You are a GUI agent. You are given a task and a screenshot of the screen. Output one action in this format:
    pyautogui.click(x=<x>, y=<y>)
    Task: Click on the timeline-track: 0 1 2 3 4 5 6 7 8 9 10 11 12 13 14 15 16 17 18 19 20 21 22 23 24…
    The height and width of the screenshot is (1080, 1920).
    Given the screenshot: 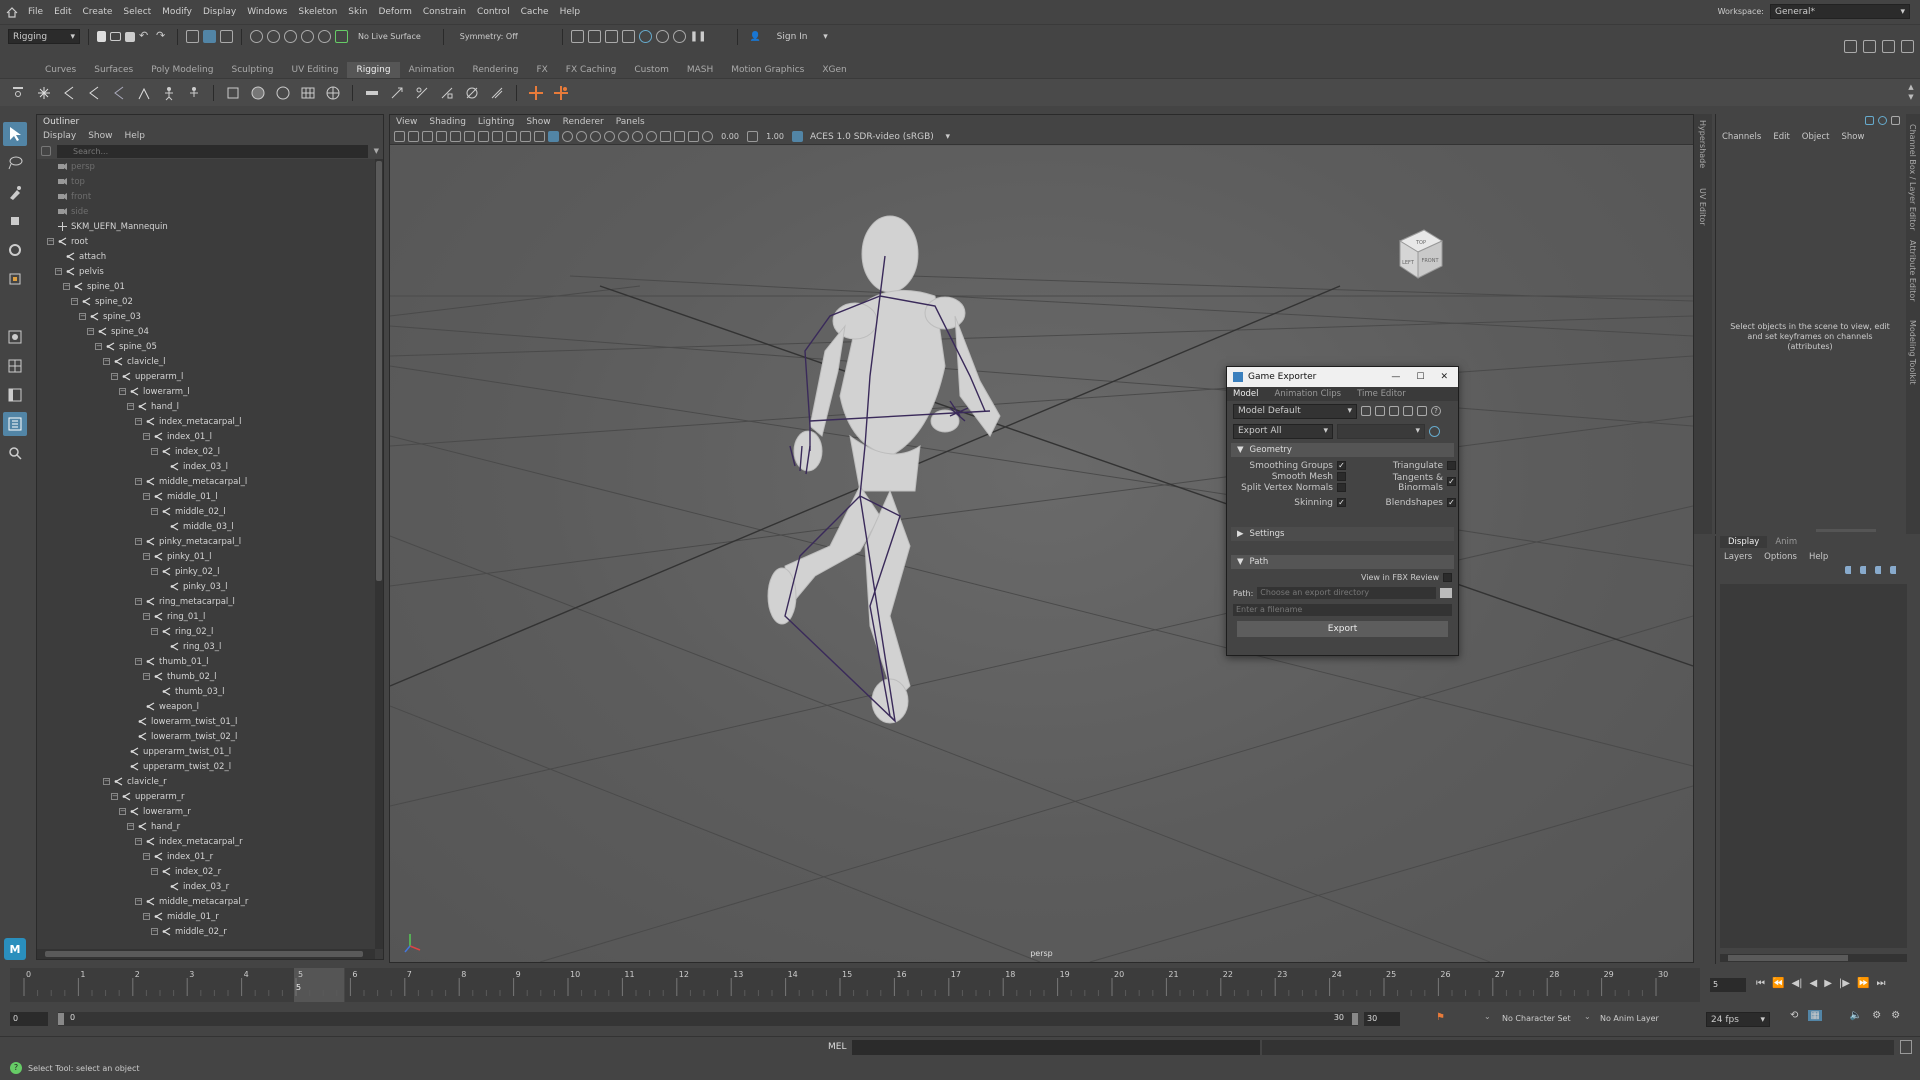 What is the action you would take?
    pyautogui.click(x=855, y=985)
    